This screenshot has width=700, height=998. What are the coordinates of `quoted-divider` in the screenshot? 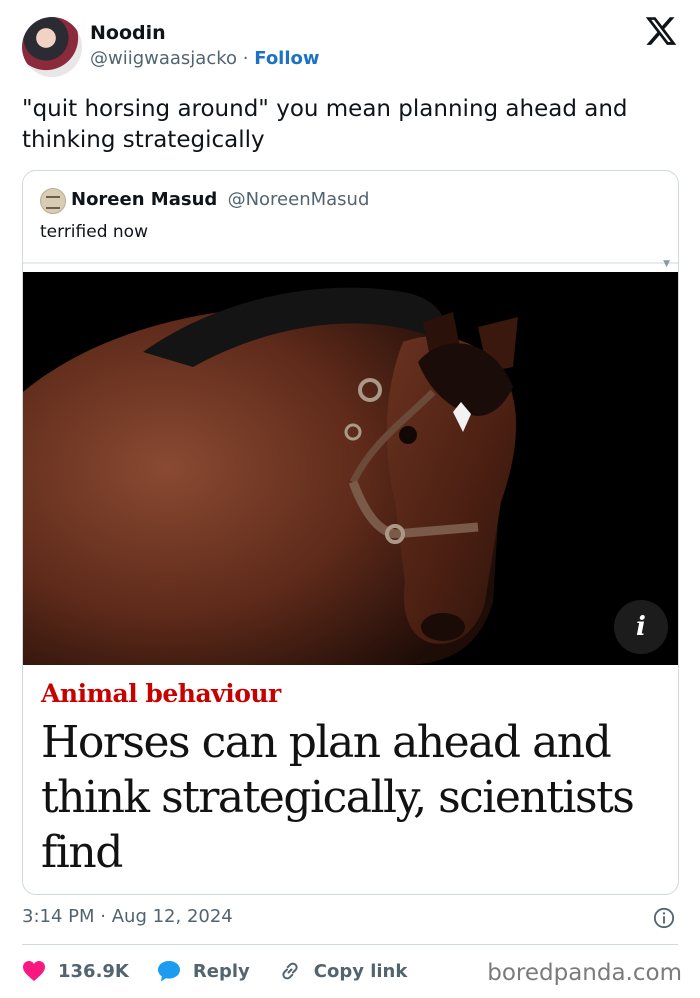 It's located at (350, 263).